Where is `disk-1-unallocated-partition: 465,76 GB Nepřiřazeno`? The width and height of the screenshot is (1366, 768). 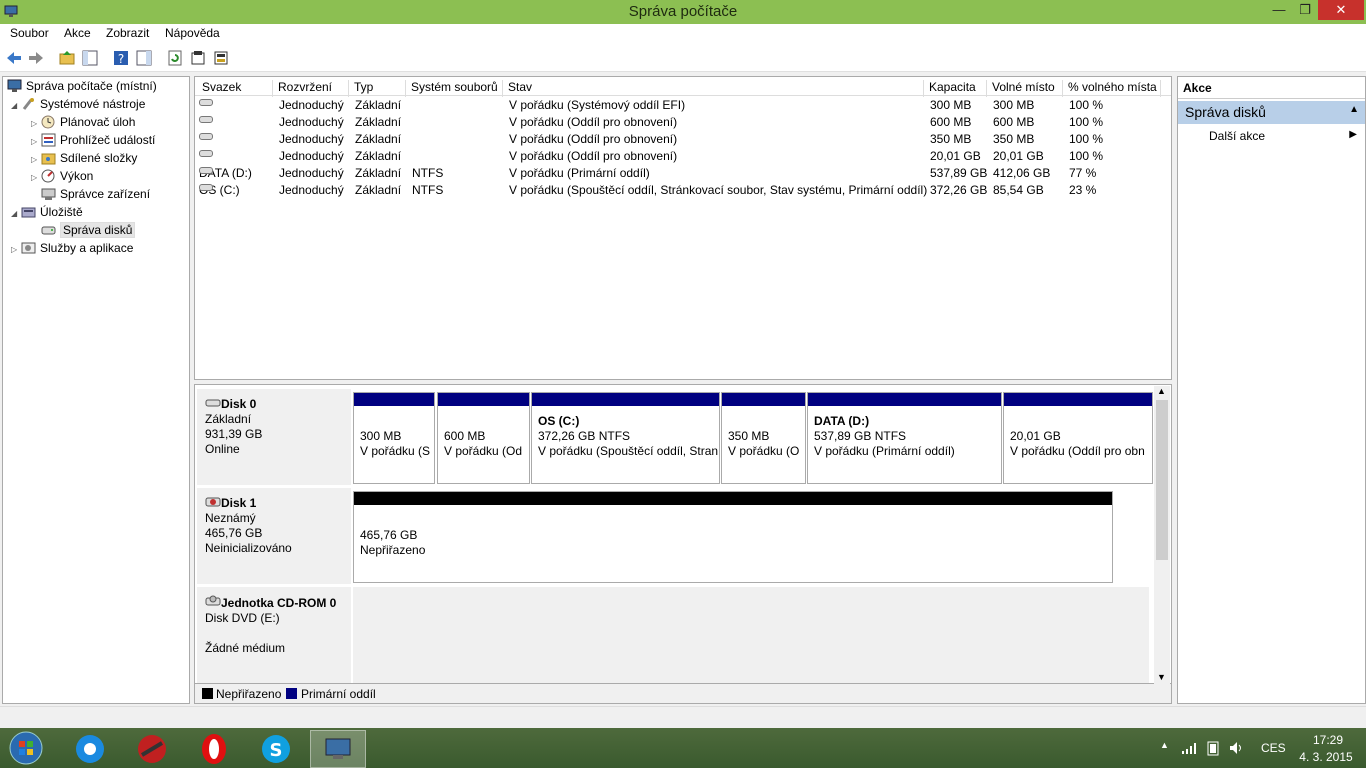
disk-1-unallocated-partition: 465,76 GB Nepřiřazeno is located at coordinates (733, 537).